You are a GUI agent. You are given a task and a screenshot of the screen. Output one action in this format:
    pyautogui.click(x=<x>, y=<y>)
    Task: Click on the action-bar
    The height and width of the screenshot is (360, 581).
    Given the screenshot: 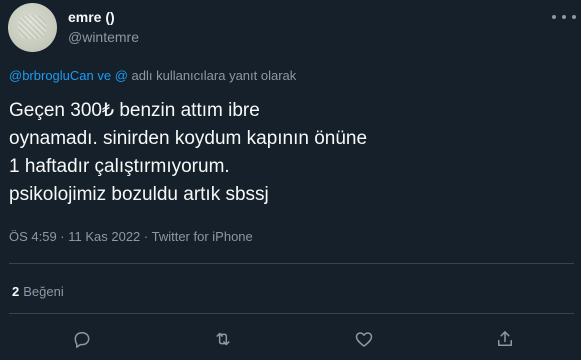 What is the action you would take?
    pyautogui.click(x=290, y=340)
    